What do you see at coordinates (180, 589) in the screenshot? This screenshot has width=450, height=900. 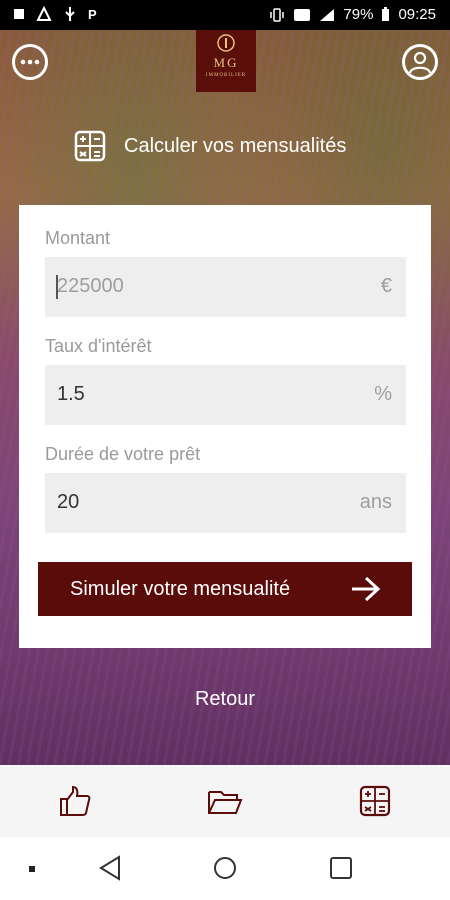 I see `simulate-button-label: Simuler votre mensualité` at bounding box center [180, 589].